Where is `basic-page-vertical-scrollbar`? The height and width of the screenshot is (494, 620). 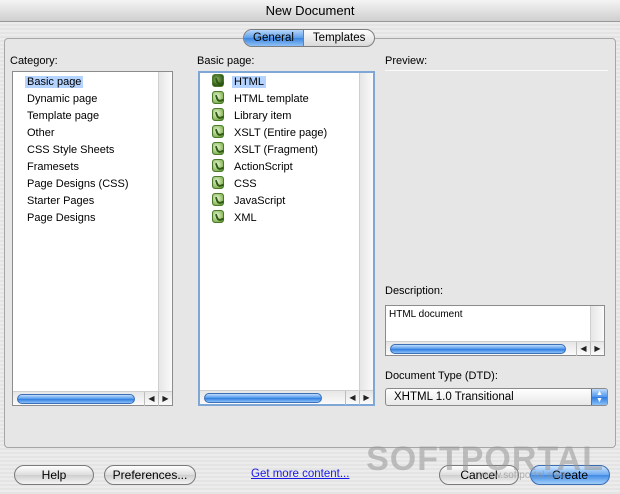
basic-page-vertical-scrollbar is located at coordinates (366, 231).